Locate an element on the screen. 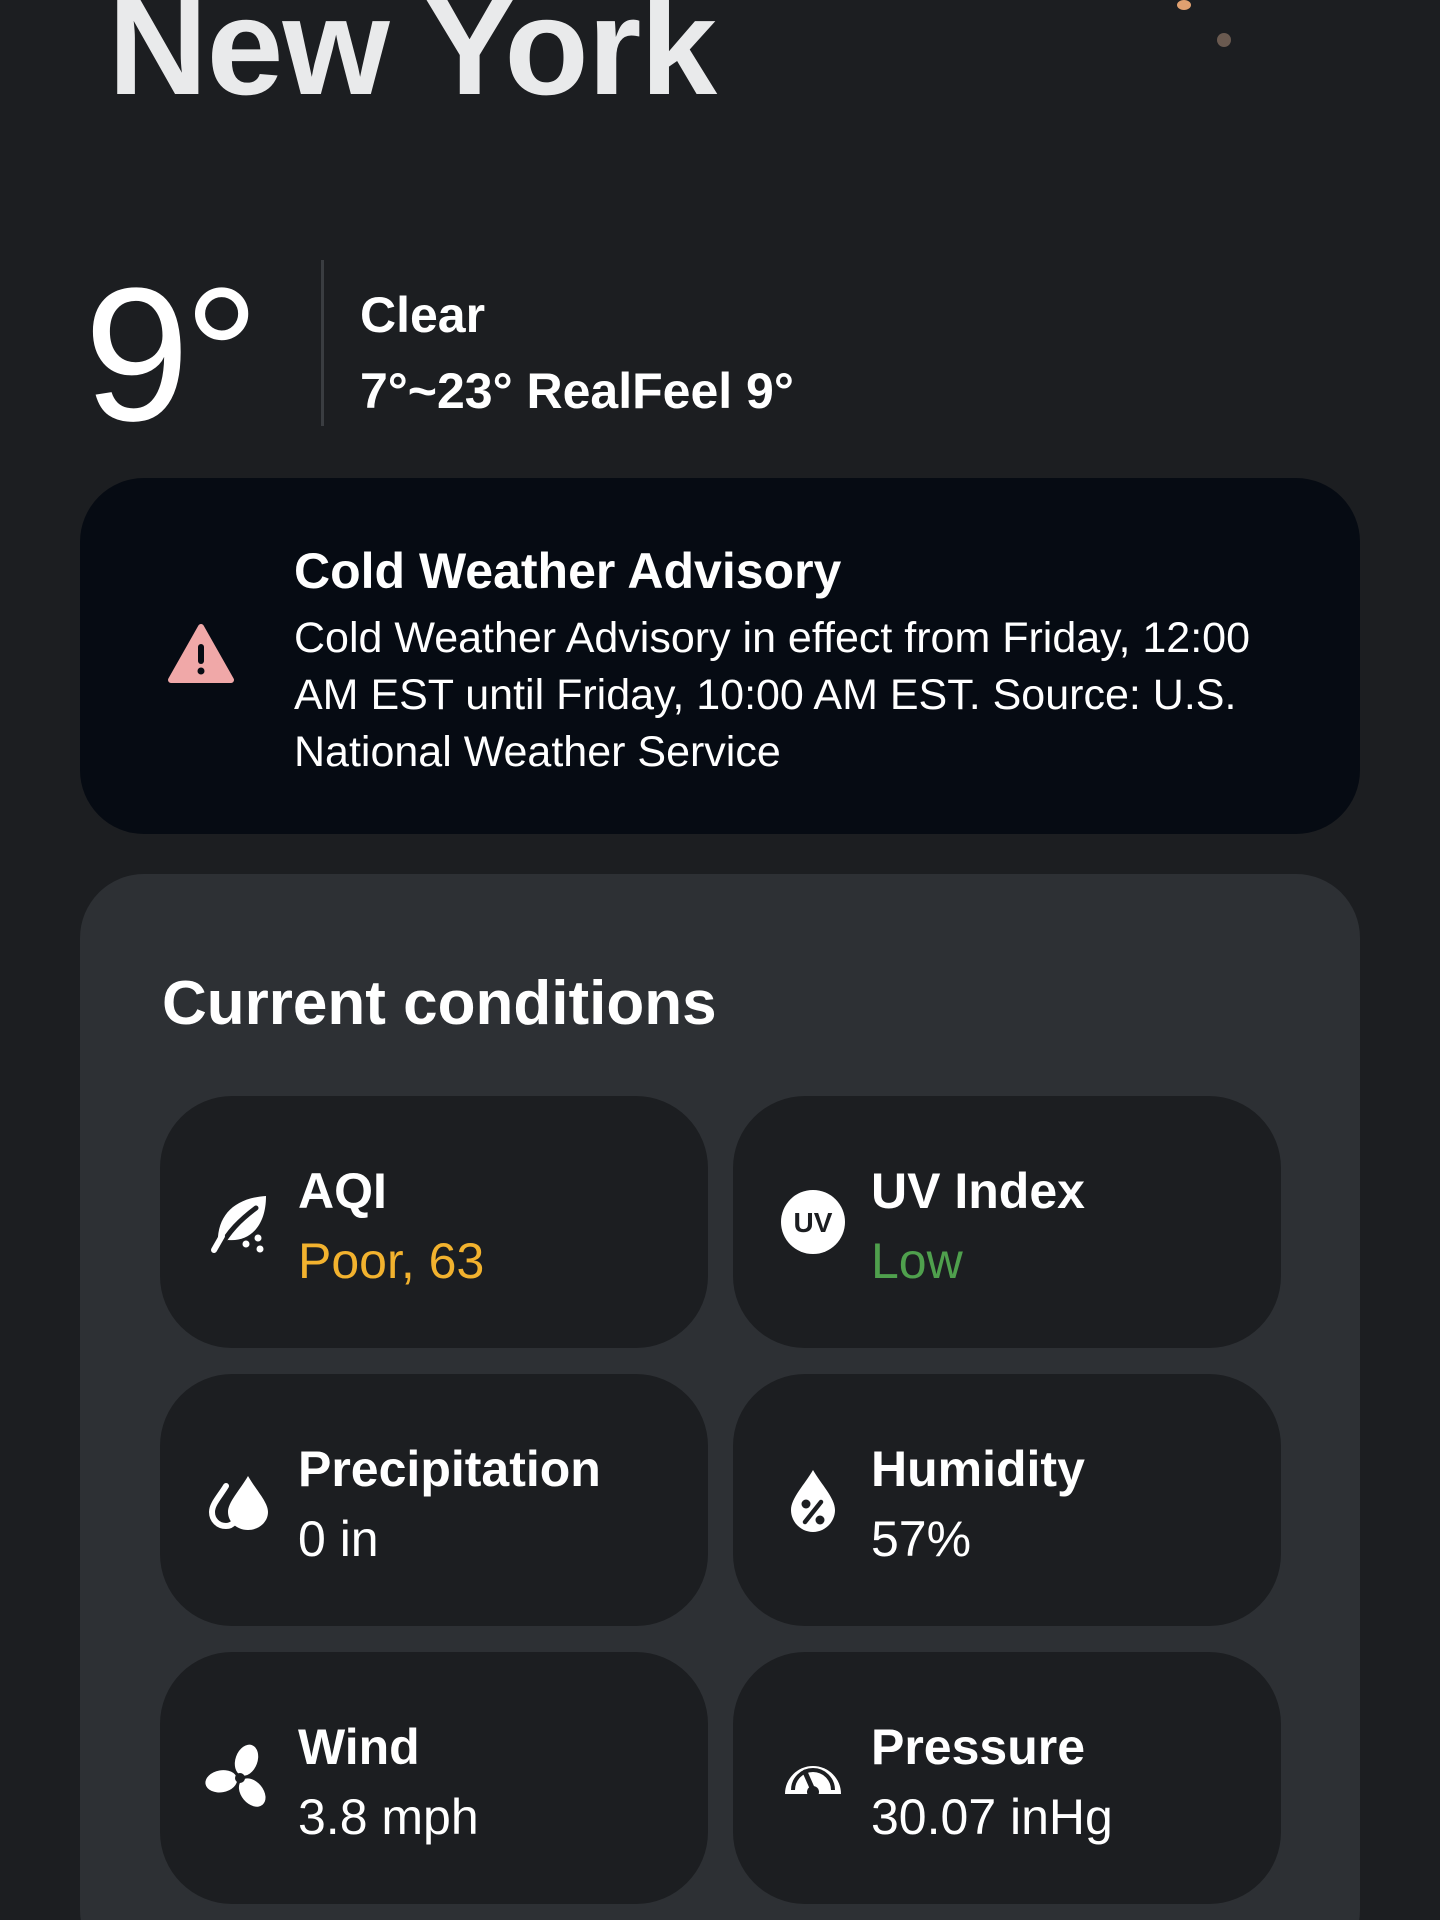  tile-label: Humidity is located at coordinates (978, 1469).